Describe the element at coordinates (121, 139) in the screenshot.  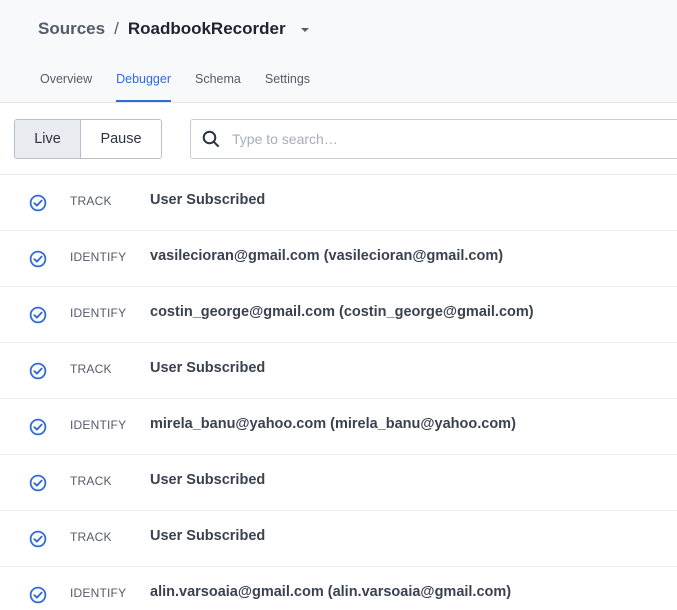
I see `pause-button: Pause` at that location.